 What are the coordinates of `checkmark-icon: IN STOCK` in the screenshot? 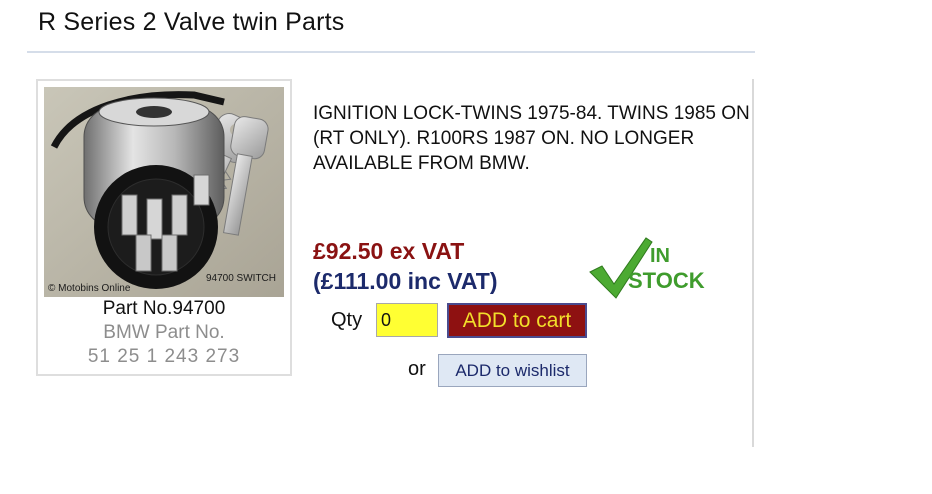 It's located at (647, 268).